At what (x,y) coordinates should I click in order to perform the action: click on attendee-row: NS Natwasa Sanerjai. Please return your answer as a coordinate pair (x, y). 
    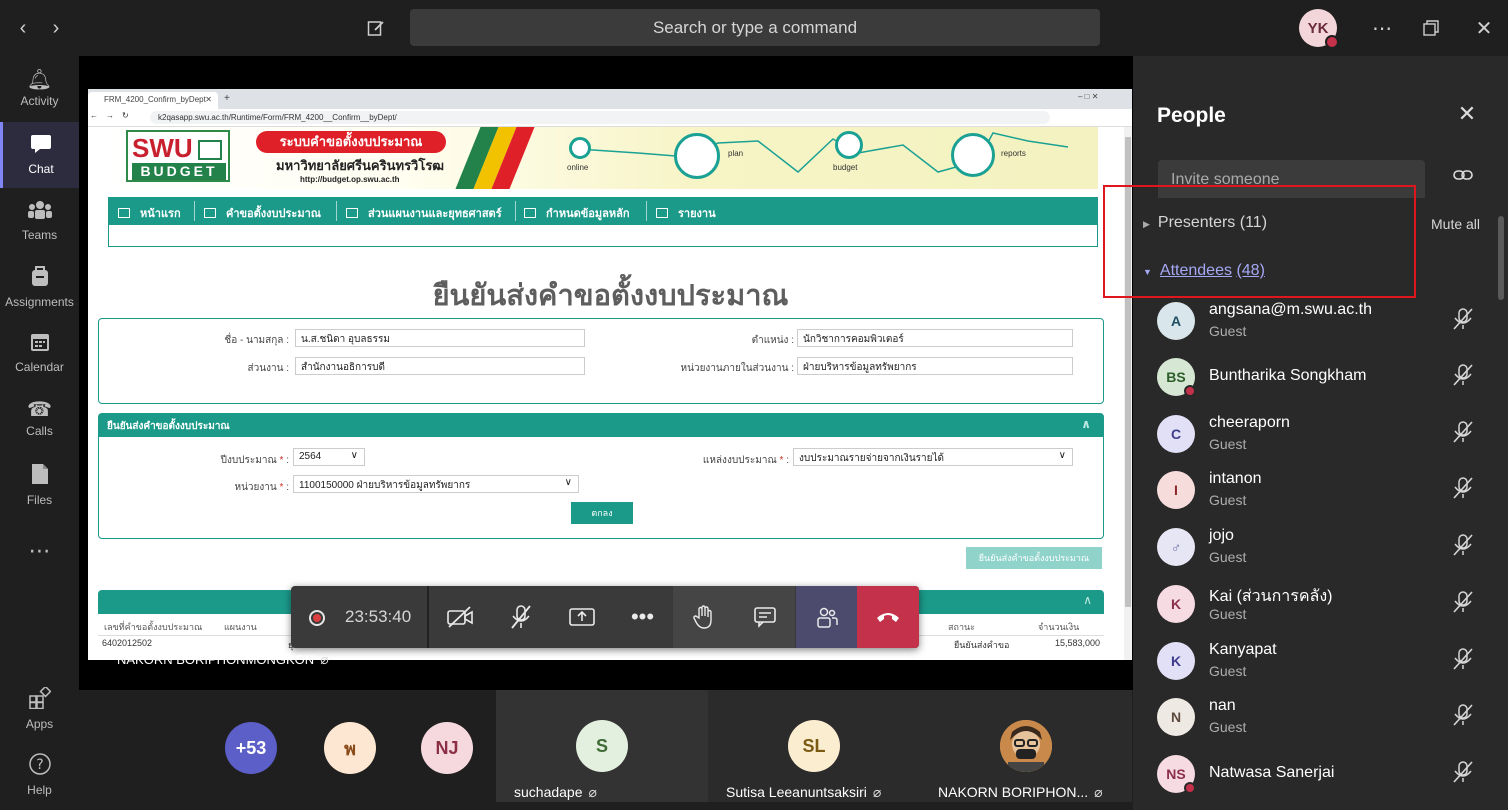
    Looking at the image, I should click on (1322, 775).